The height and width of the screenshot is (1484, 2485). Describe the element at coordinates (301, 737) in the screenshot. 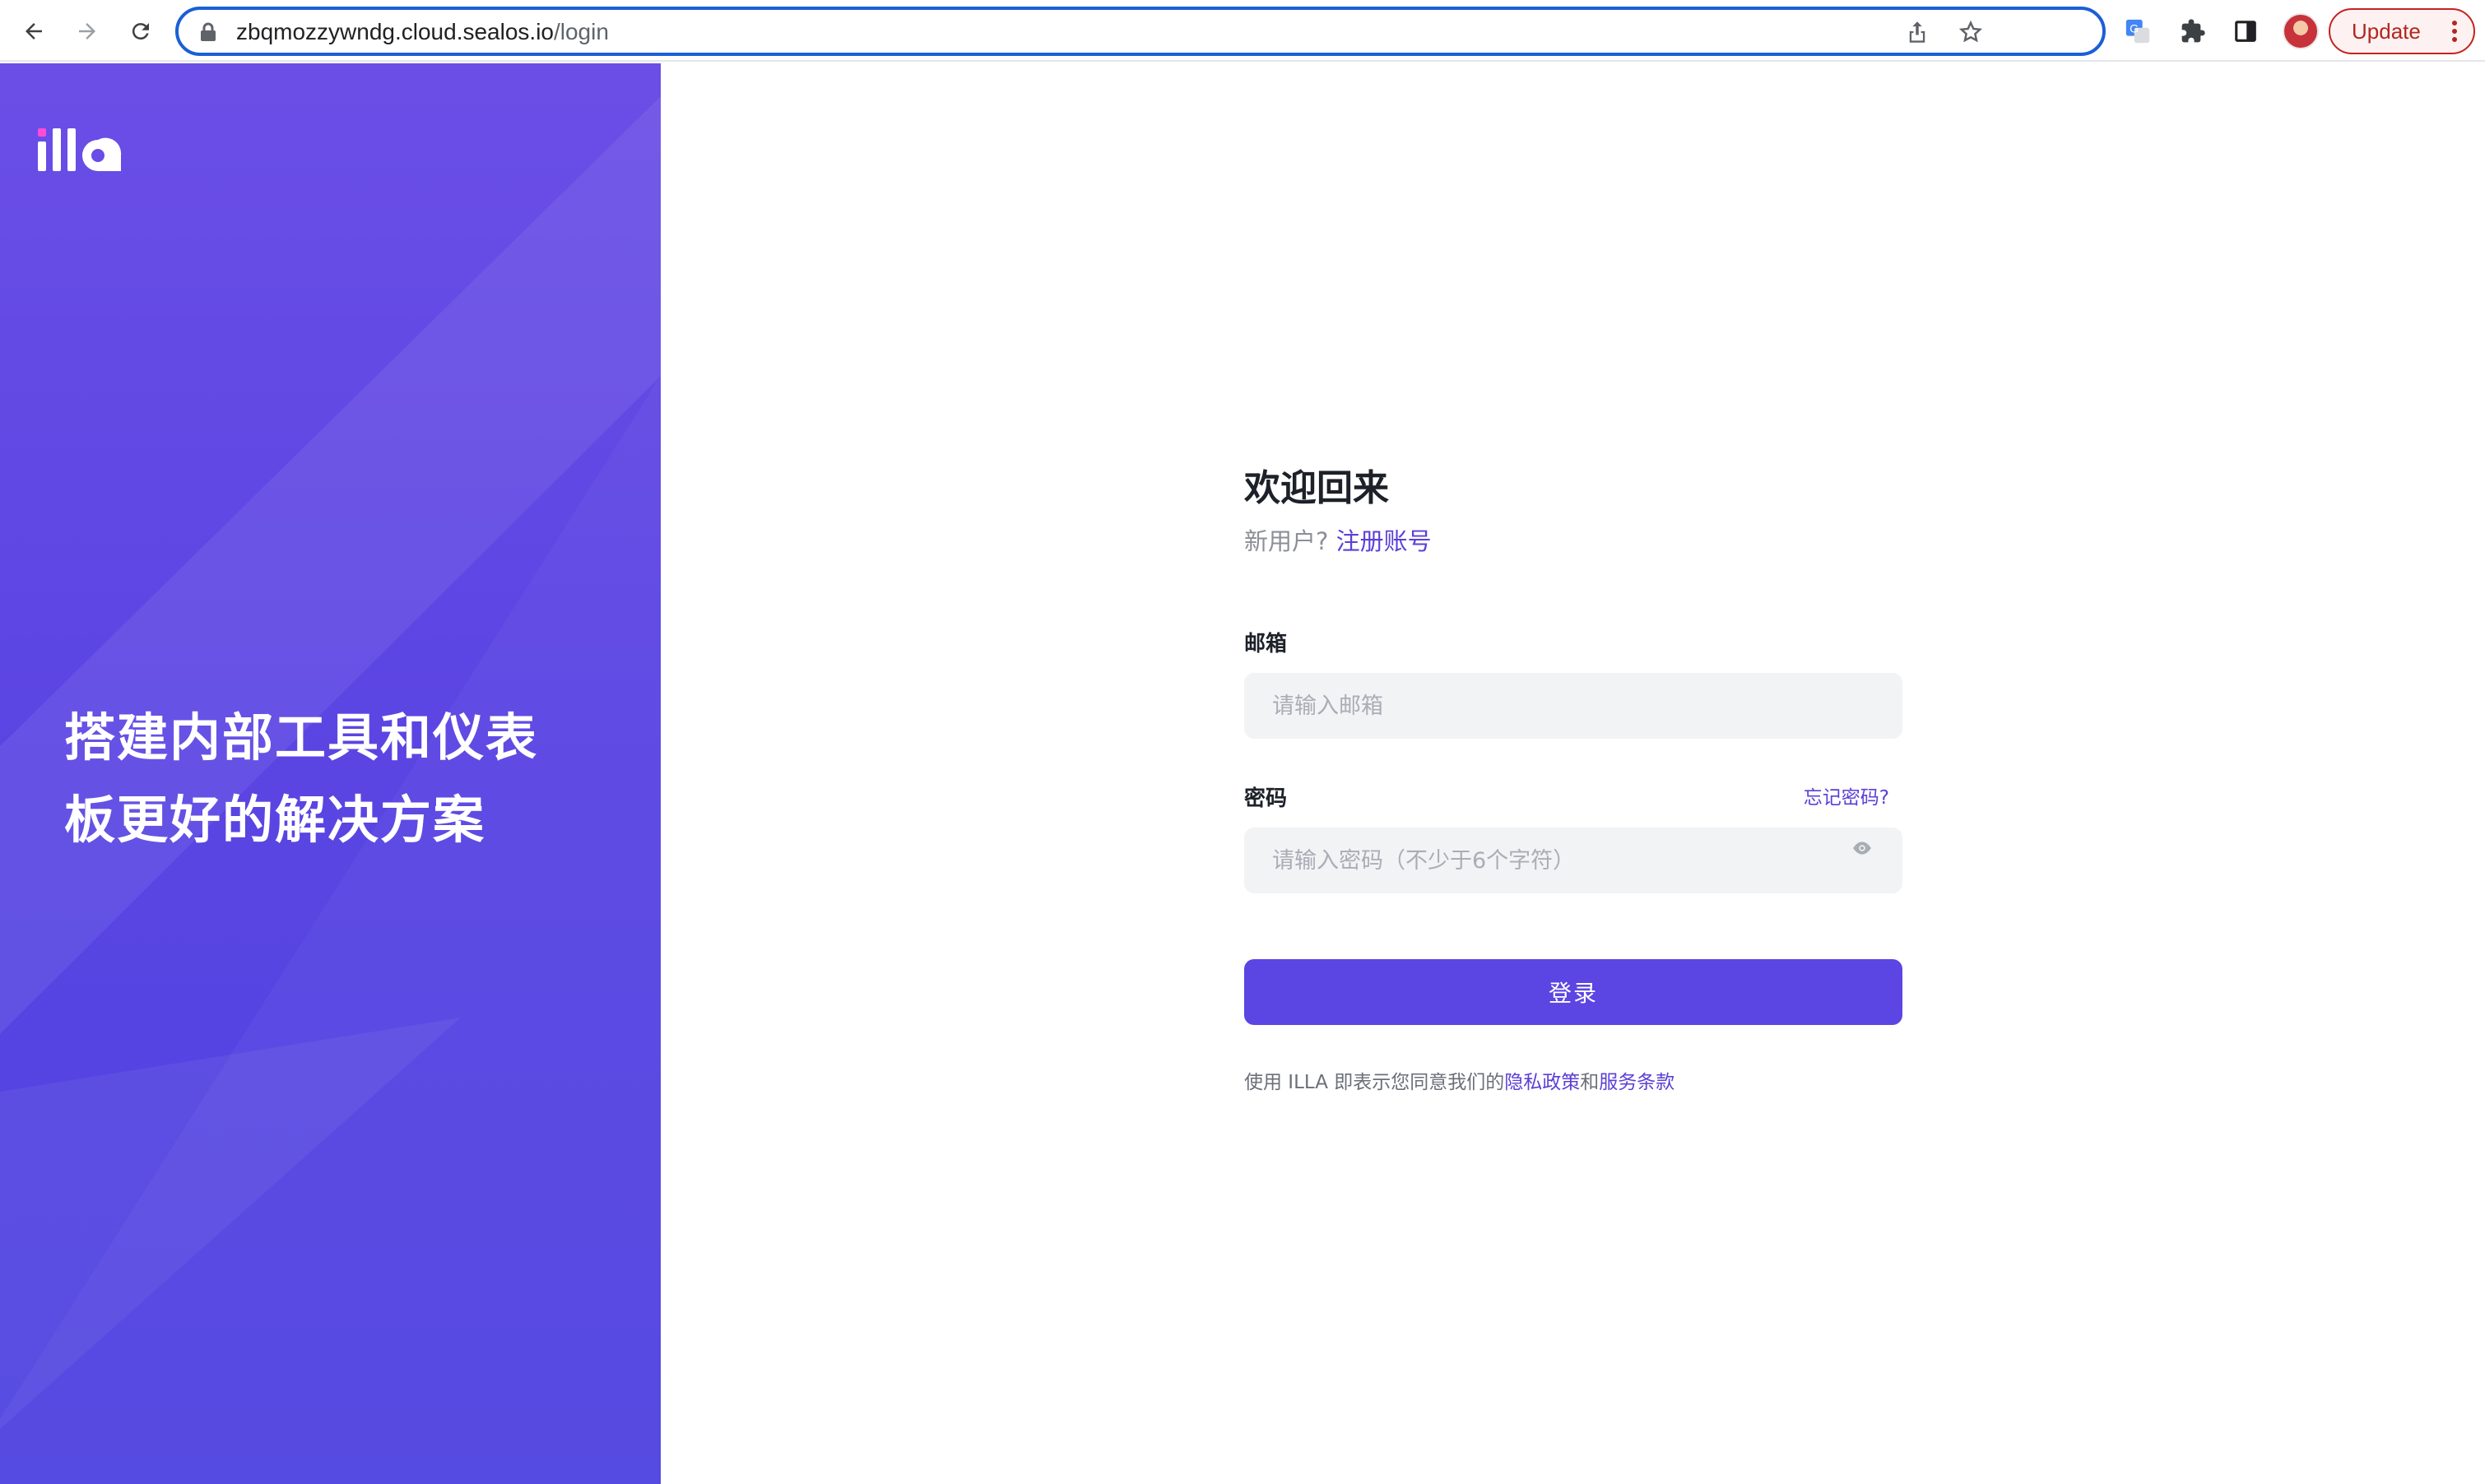

I see `hero-tagline-line1: 搭建内部工具和仪表` at that location.